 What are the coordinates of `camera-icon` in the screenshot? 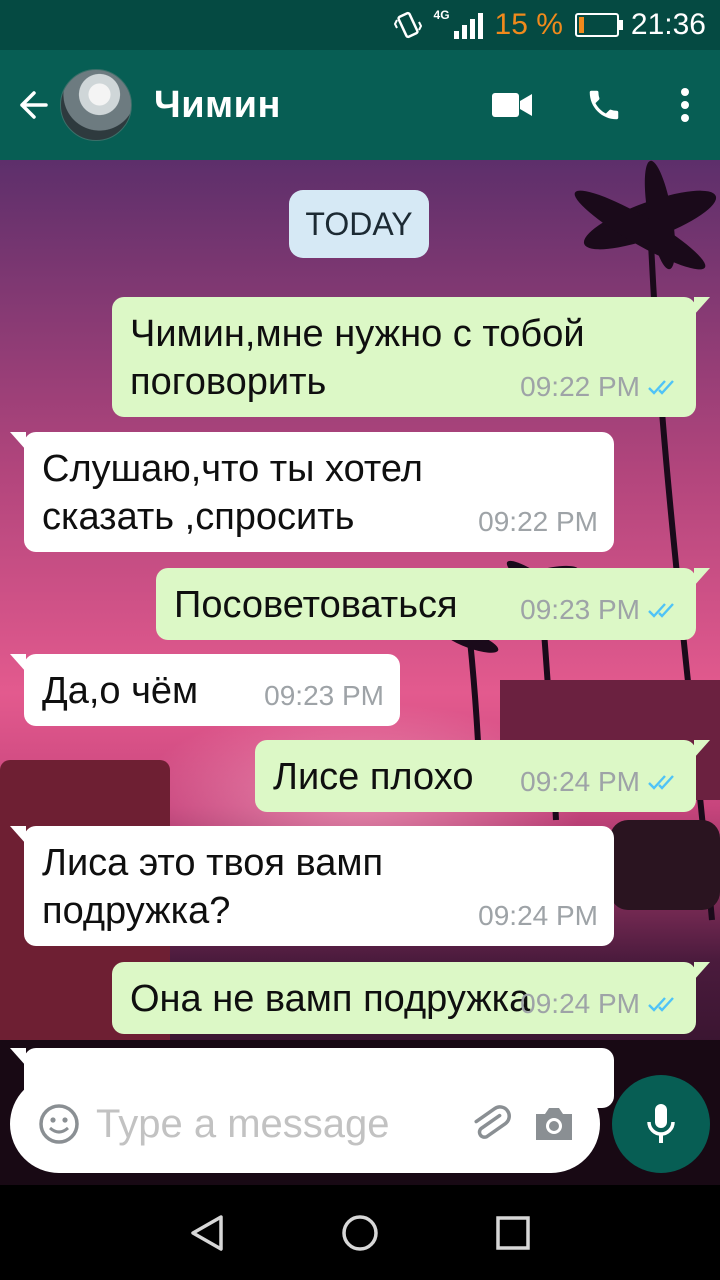 It's located at (554, 1124).